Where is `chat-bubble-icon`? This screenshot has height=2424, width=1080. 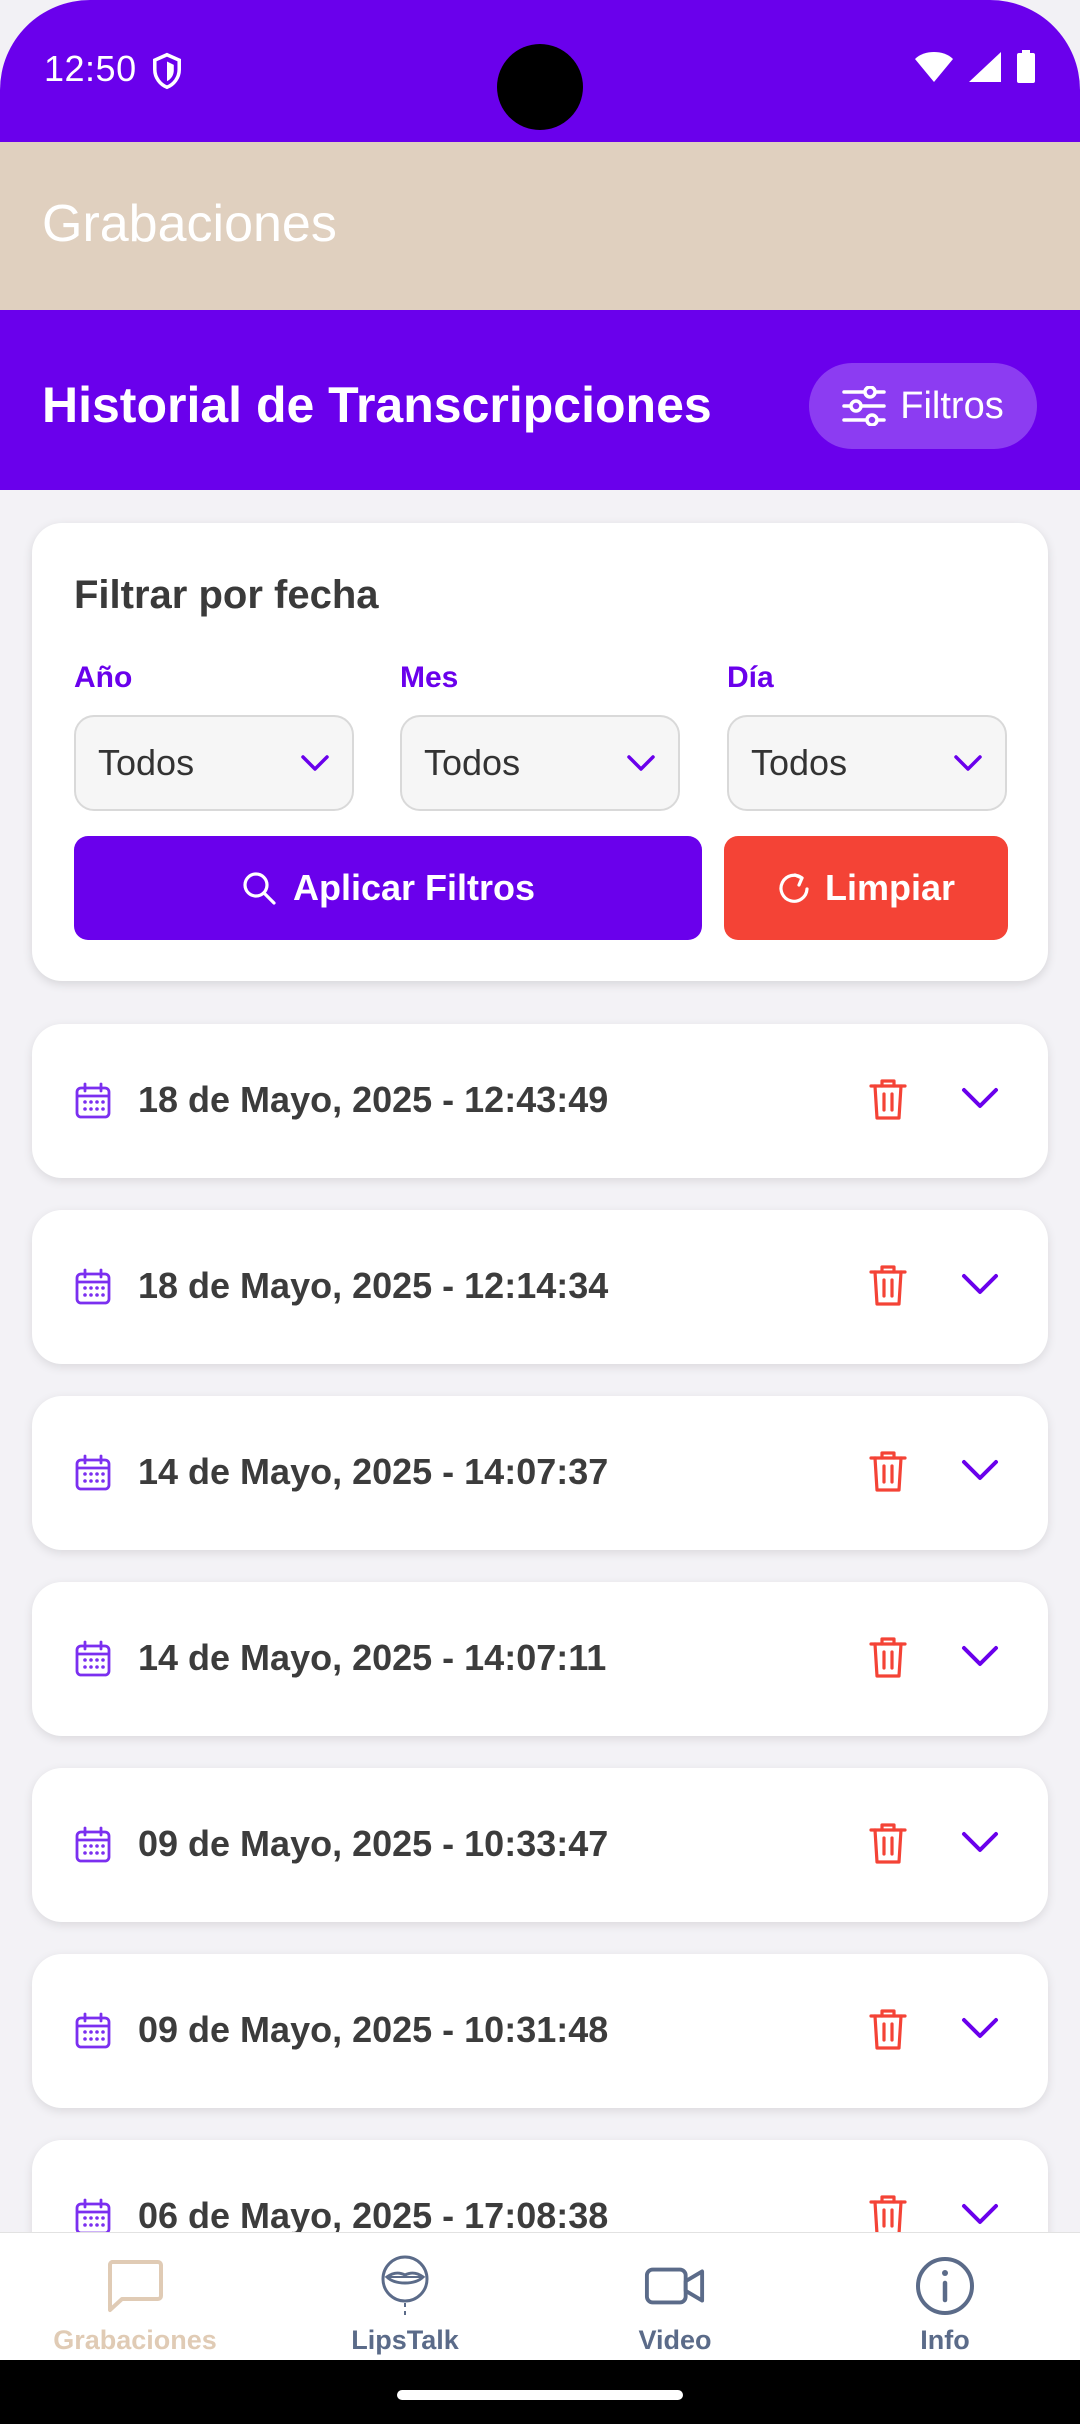
chat-bubble-icon is located at coordinates (135, 2286).